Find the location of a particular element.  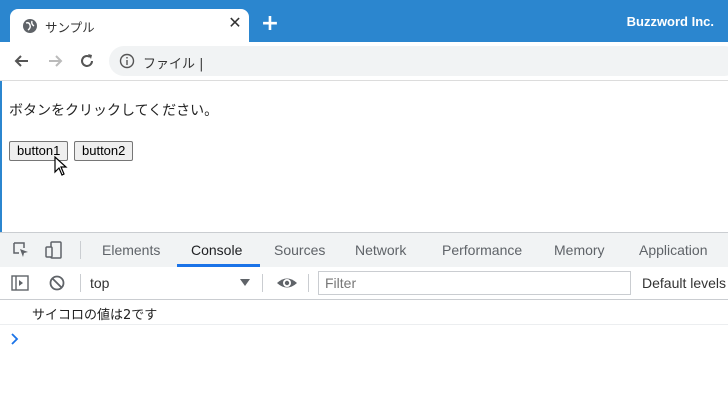

inspect-element-icon is located at coordinates (21, 250).